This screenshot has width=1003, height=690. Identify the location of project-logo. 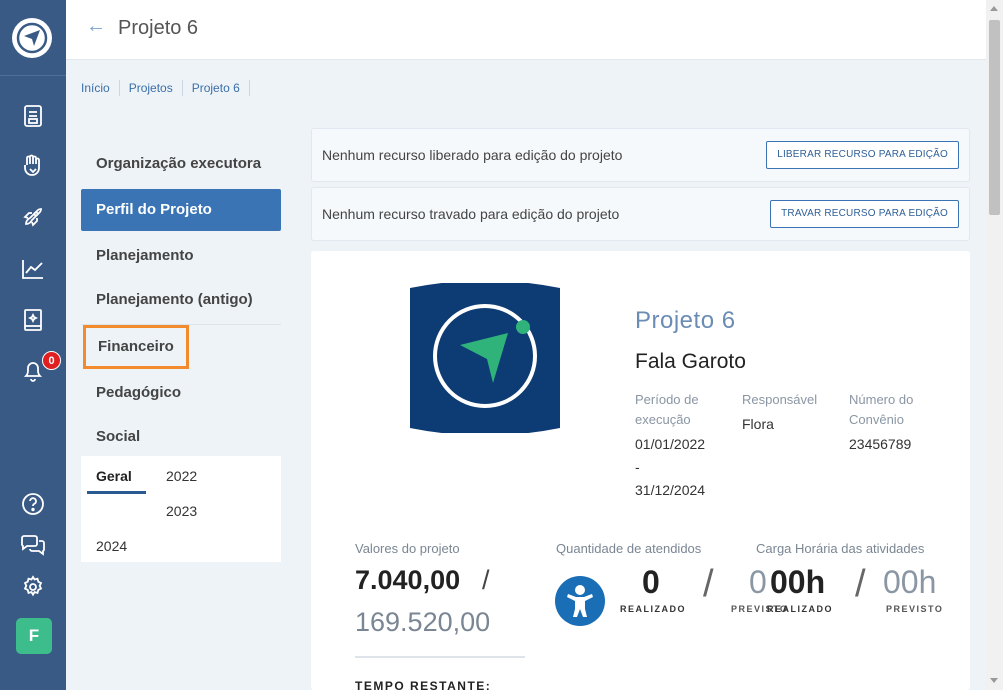
(485, 358).